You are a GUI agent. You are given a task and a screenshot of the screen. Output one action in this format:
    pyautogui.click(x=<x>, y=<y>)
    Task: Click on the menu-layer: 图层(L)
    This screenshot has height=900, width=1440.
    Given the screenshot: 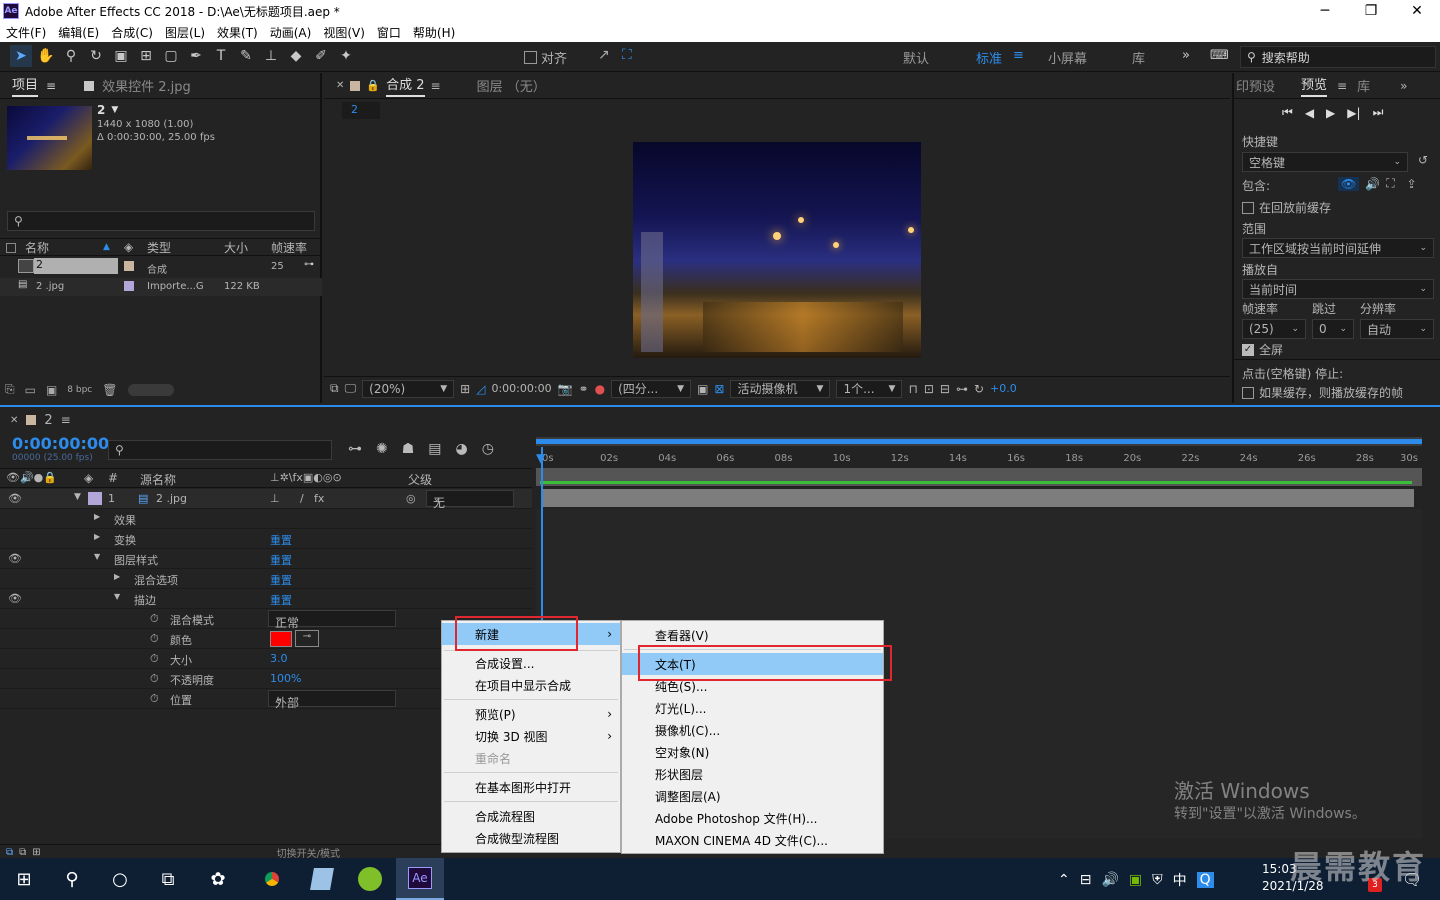 What is the action you would take?
    pyautogui.click(x=185, y=32)
    